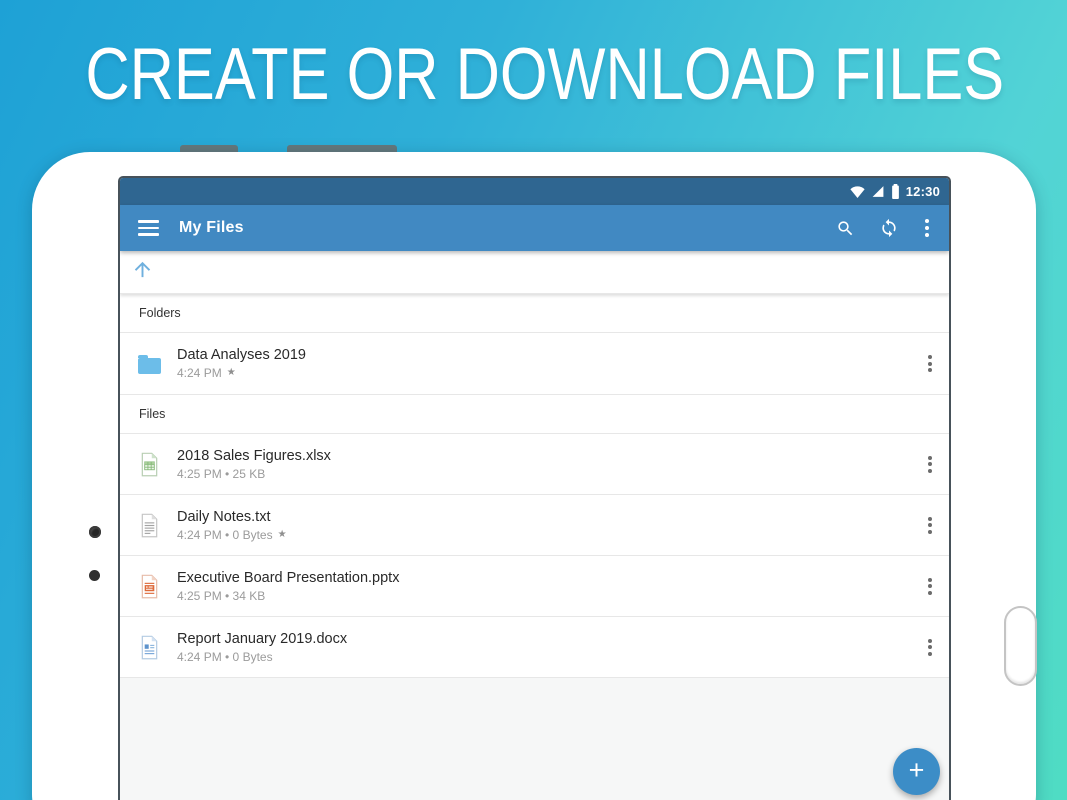  I want to click on item-text: 2018 Sales Figures.xlsx 4:25 PM • 25 KB, so click(254, 464).